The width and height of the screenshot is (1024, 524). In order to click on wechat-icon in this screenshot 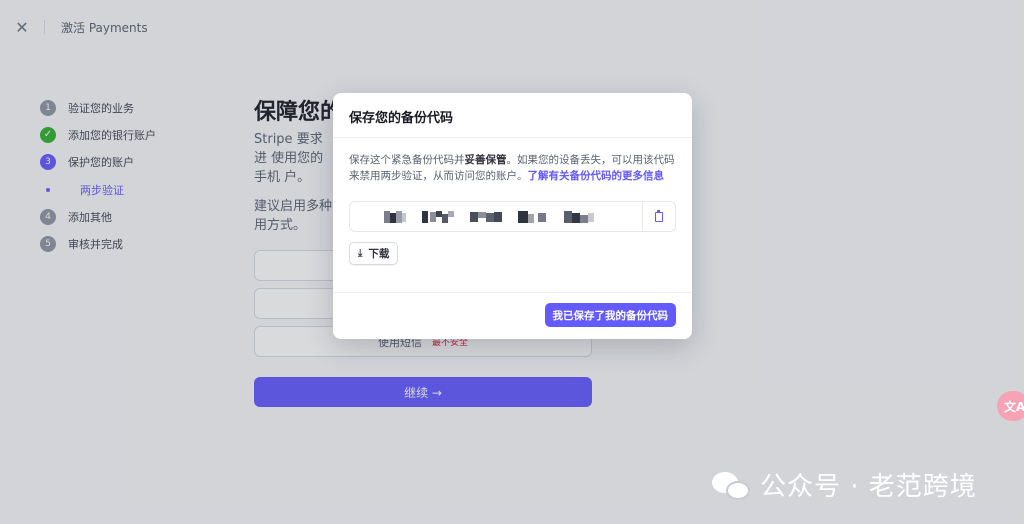, I will do `click(732, 485)`.